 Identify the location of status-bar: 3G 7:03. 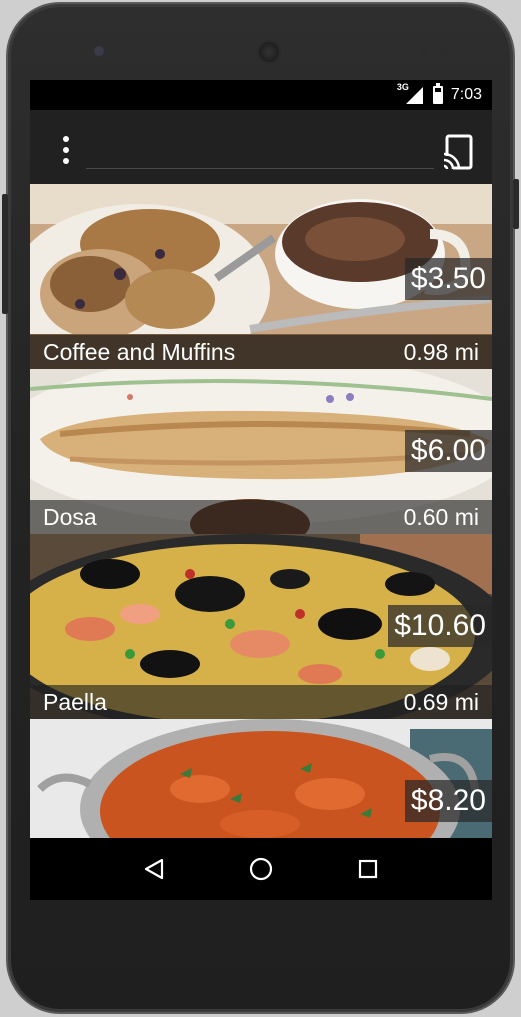
(261, 95).